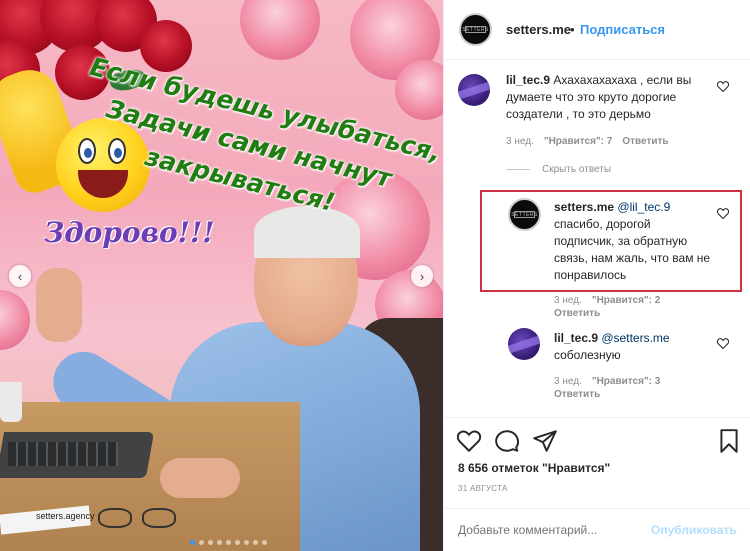  I want to click on bookmark-icon, so click(729, 441).